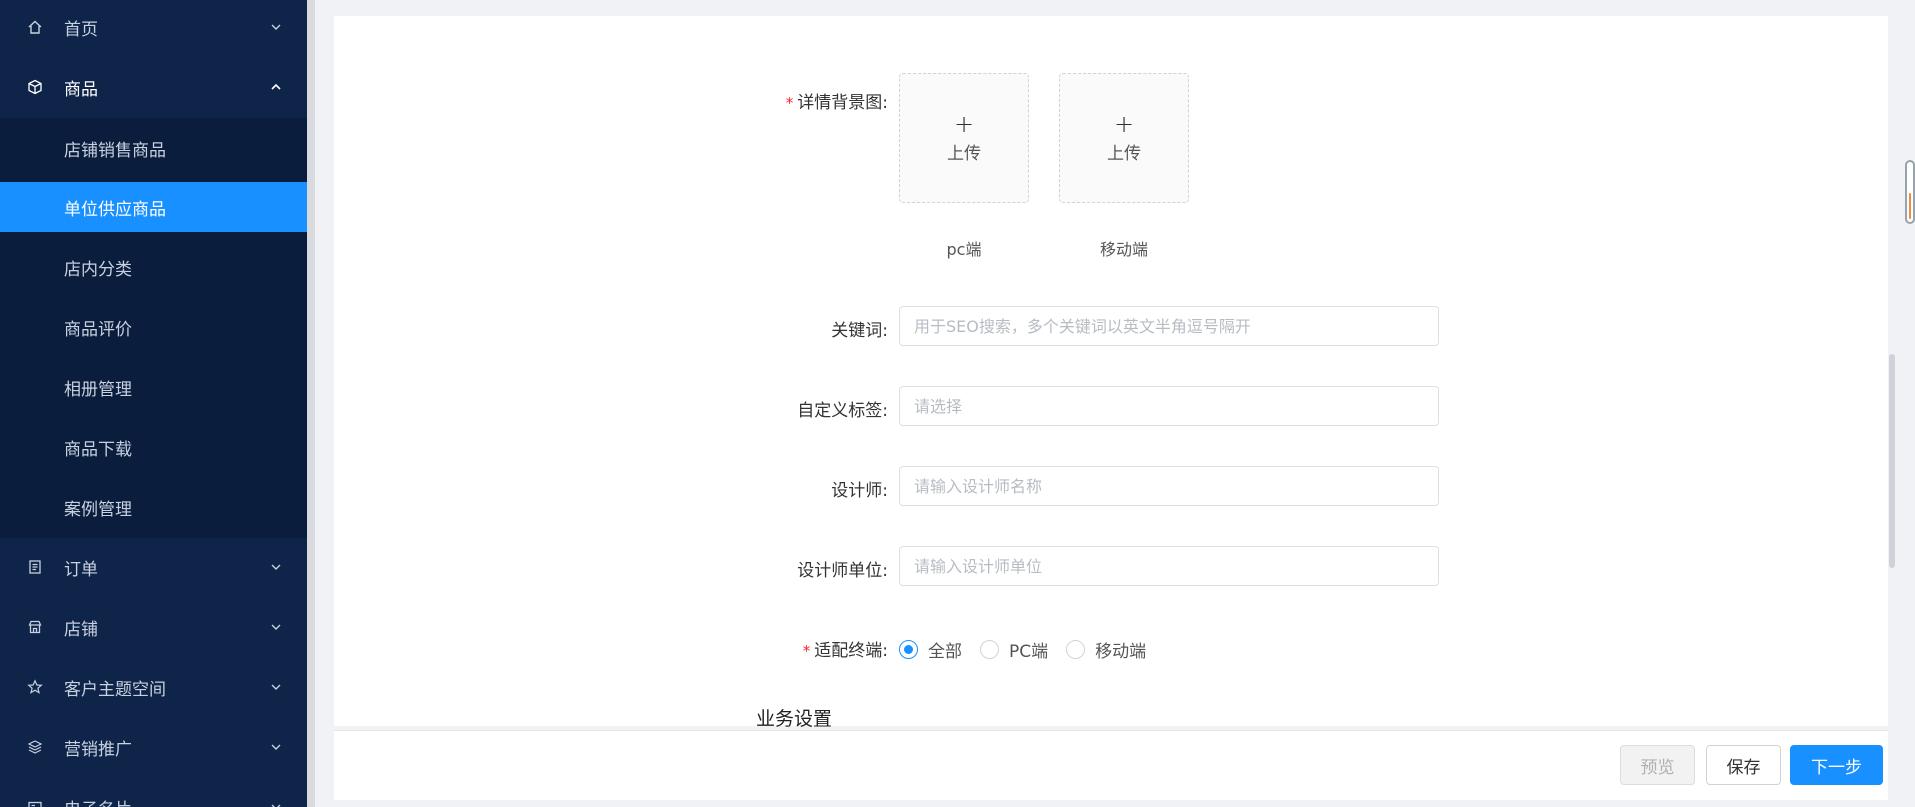 The image size is (1915, 807). What do you see at coordinates (153, 627) in the screenshot?
I see `sidebar-item-shop: 店铺` at bounding box center [153, 627].